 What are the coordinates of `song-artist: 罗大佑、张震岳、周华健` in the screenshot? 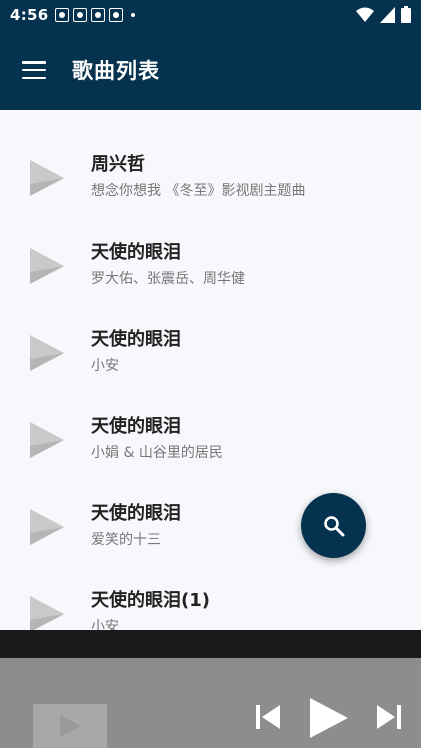 It's located at (168, 279).